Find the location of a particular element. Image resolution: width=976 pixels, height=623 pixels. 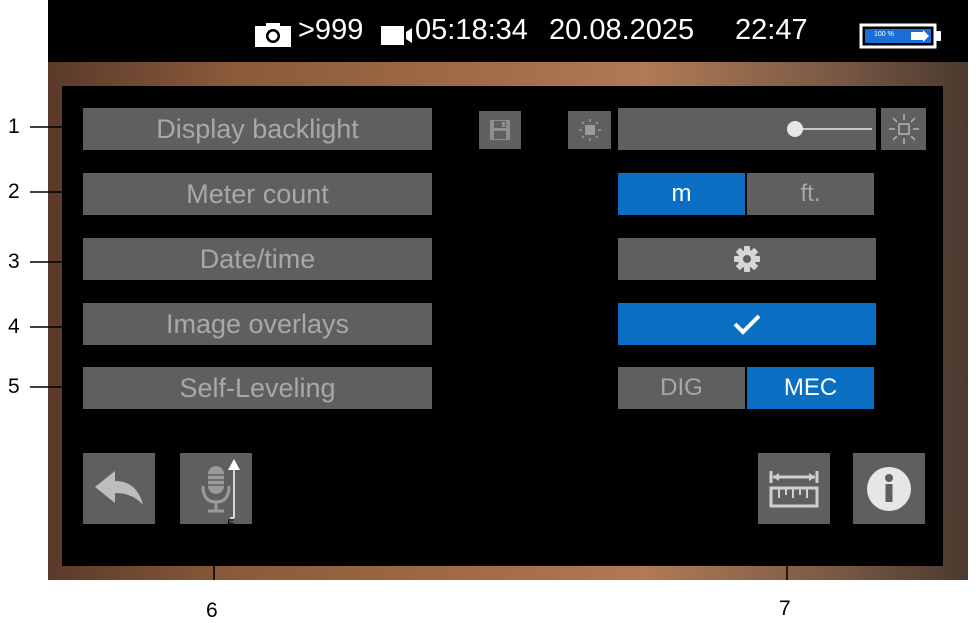

callout-label-5-small: 5 is located at coordinates (231, 524).